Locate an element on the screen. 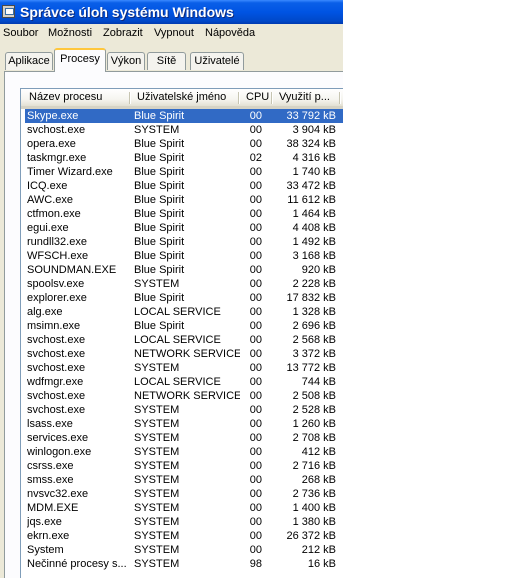  table-row: svchost.exe SYSTEM 00 3 904 kB is located at coordinates (182, 130).